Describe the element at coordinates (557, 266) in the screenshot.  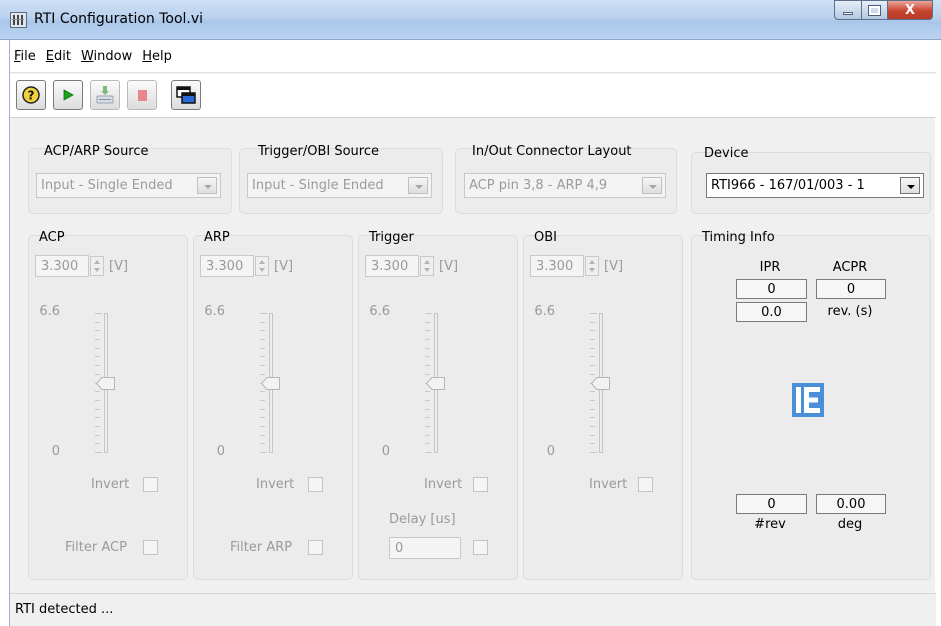
I see `obi-level-input: 3.300` at that location.